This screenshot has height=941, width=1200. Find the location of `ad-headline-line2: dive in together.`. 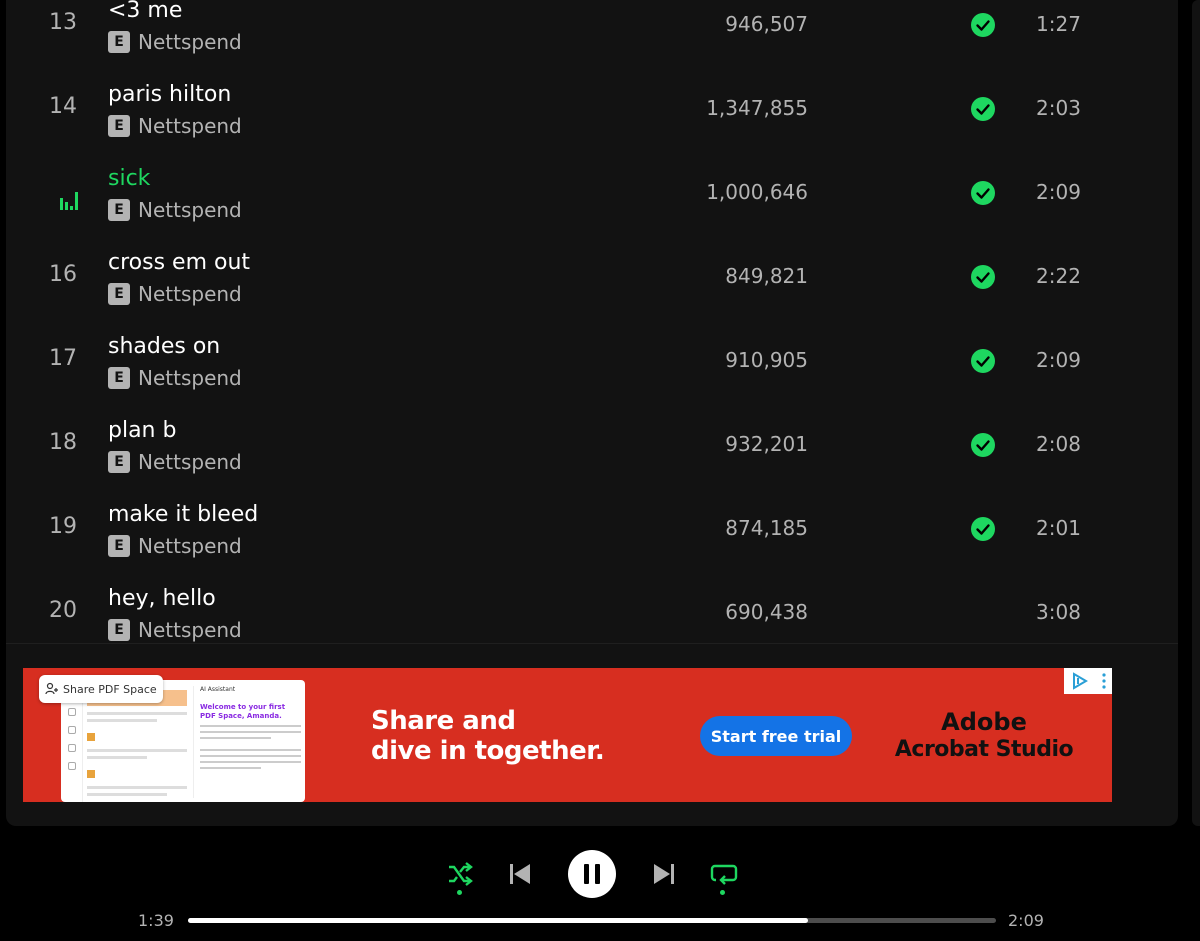

ad-headline-line2: dive in together. is located at coordinates (488, 751).